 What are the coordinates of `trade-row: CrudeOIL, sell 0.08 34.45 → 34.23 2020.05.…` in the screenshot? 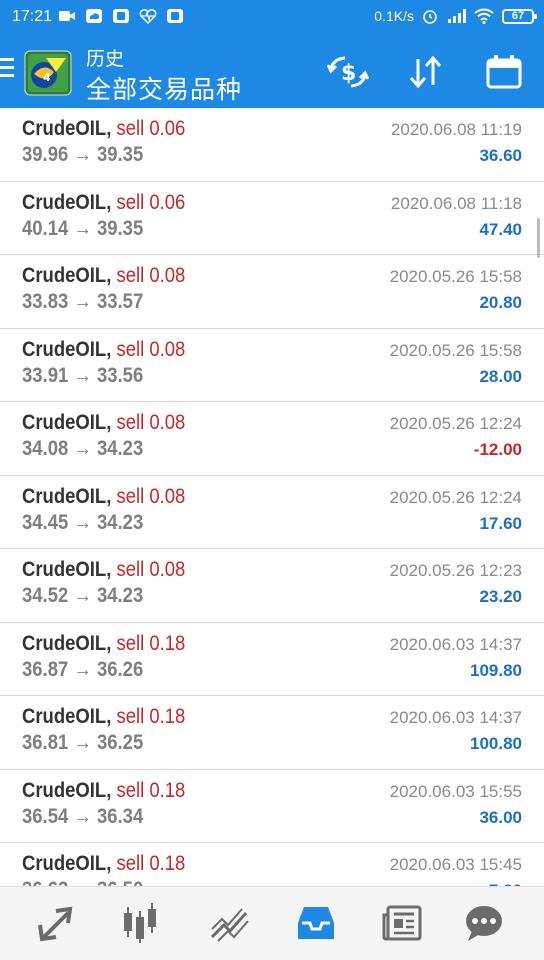 It's located at (272, 512).